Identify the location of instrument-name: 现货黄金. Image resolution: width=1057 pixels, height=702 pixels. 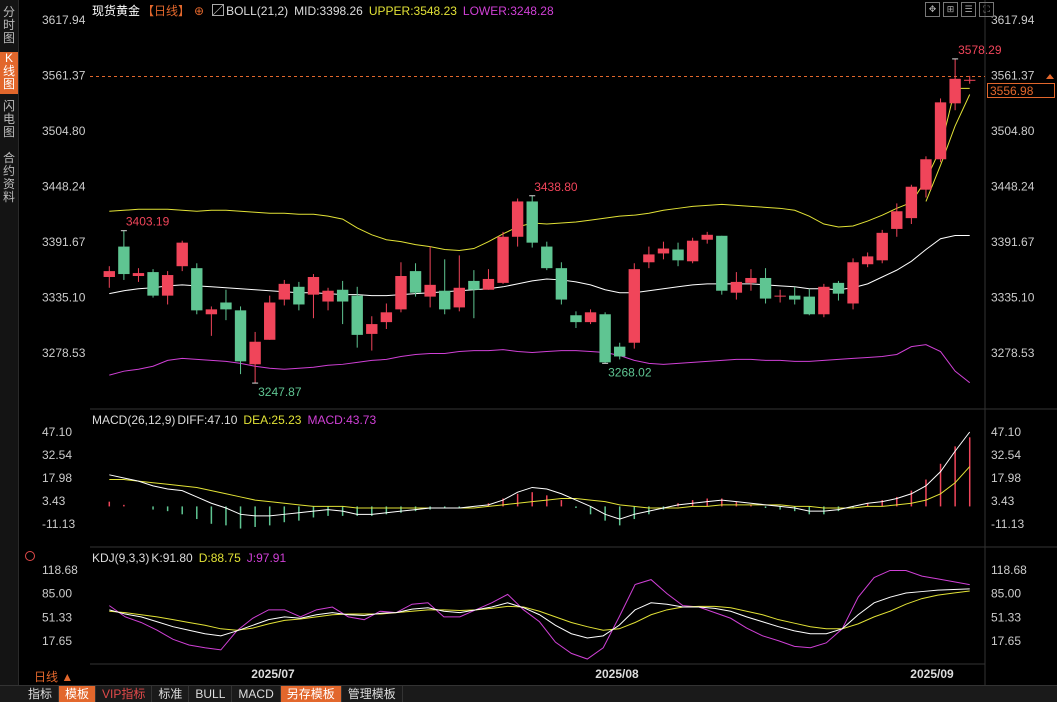
(116, 11).